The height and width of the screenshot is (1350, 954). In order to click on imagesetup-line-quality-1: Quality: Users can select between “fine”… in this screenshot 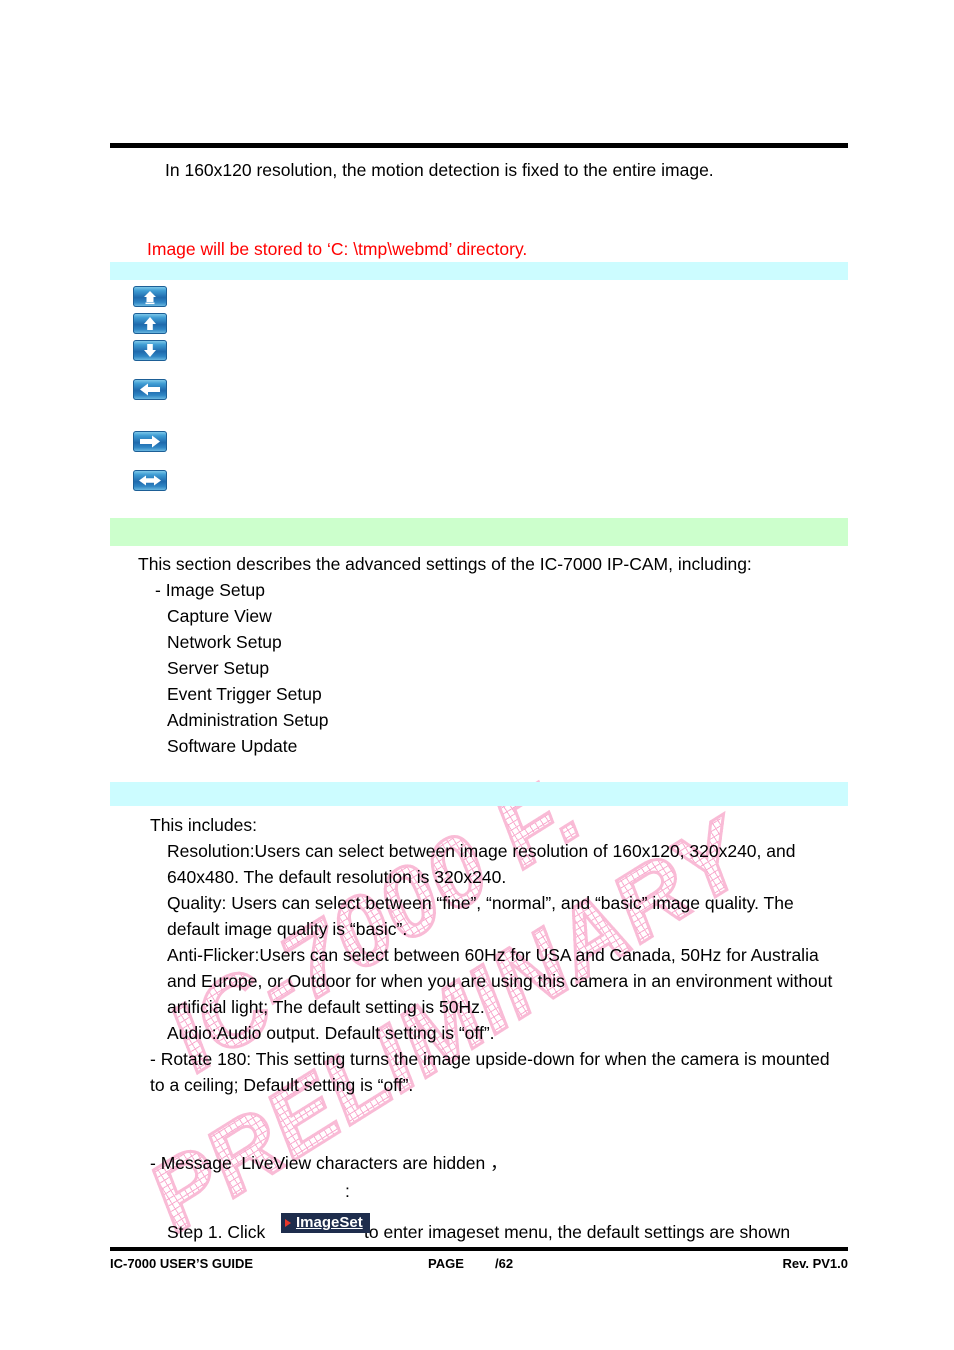, I will do `click(480, 903)`.